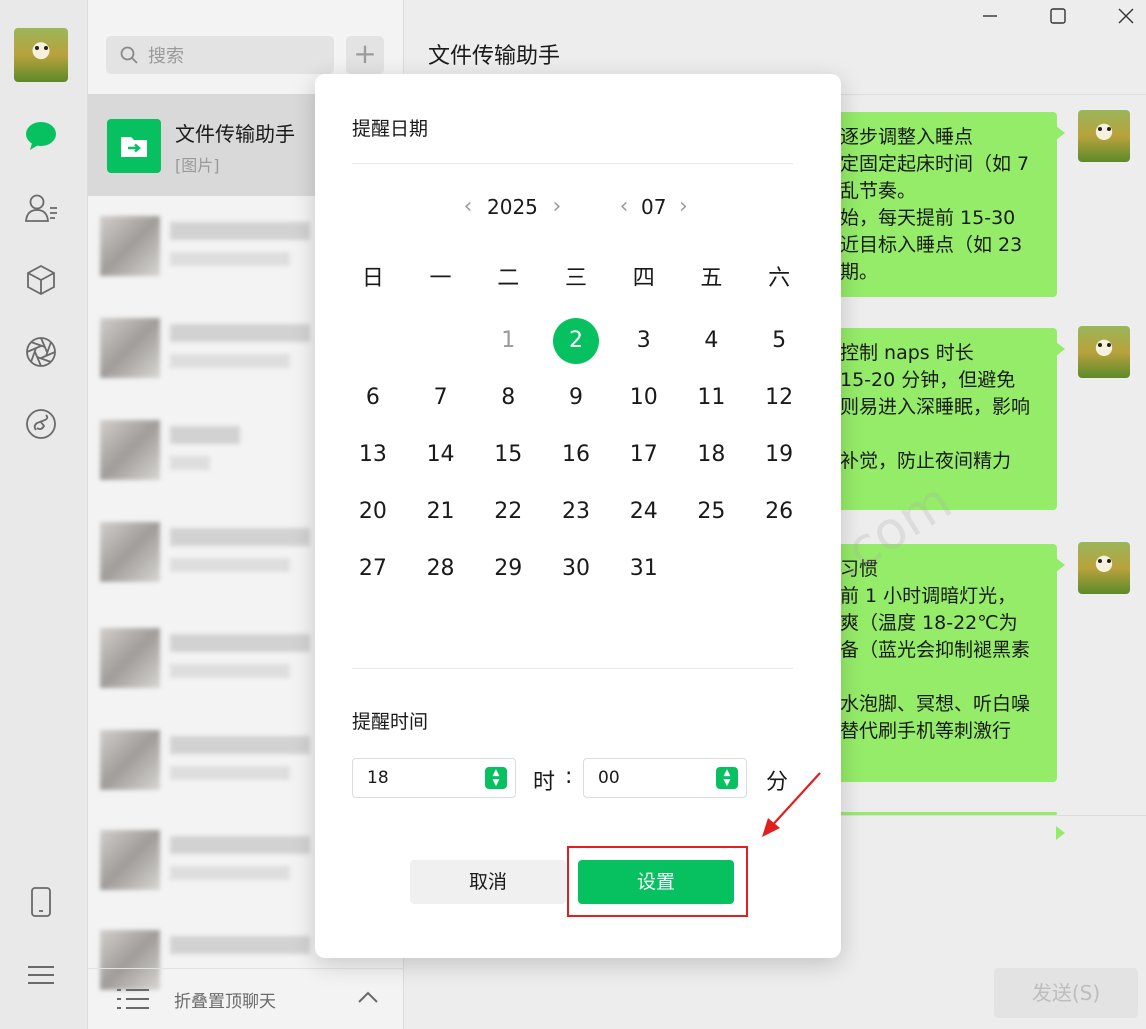  What do you see at coordinates (235, 134) in the screenshot?
I see `chat-item-name: 文件传输助手` at bounding box center [235, 134].